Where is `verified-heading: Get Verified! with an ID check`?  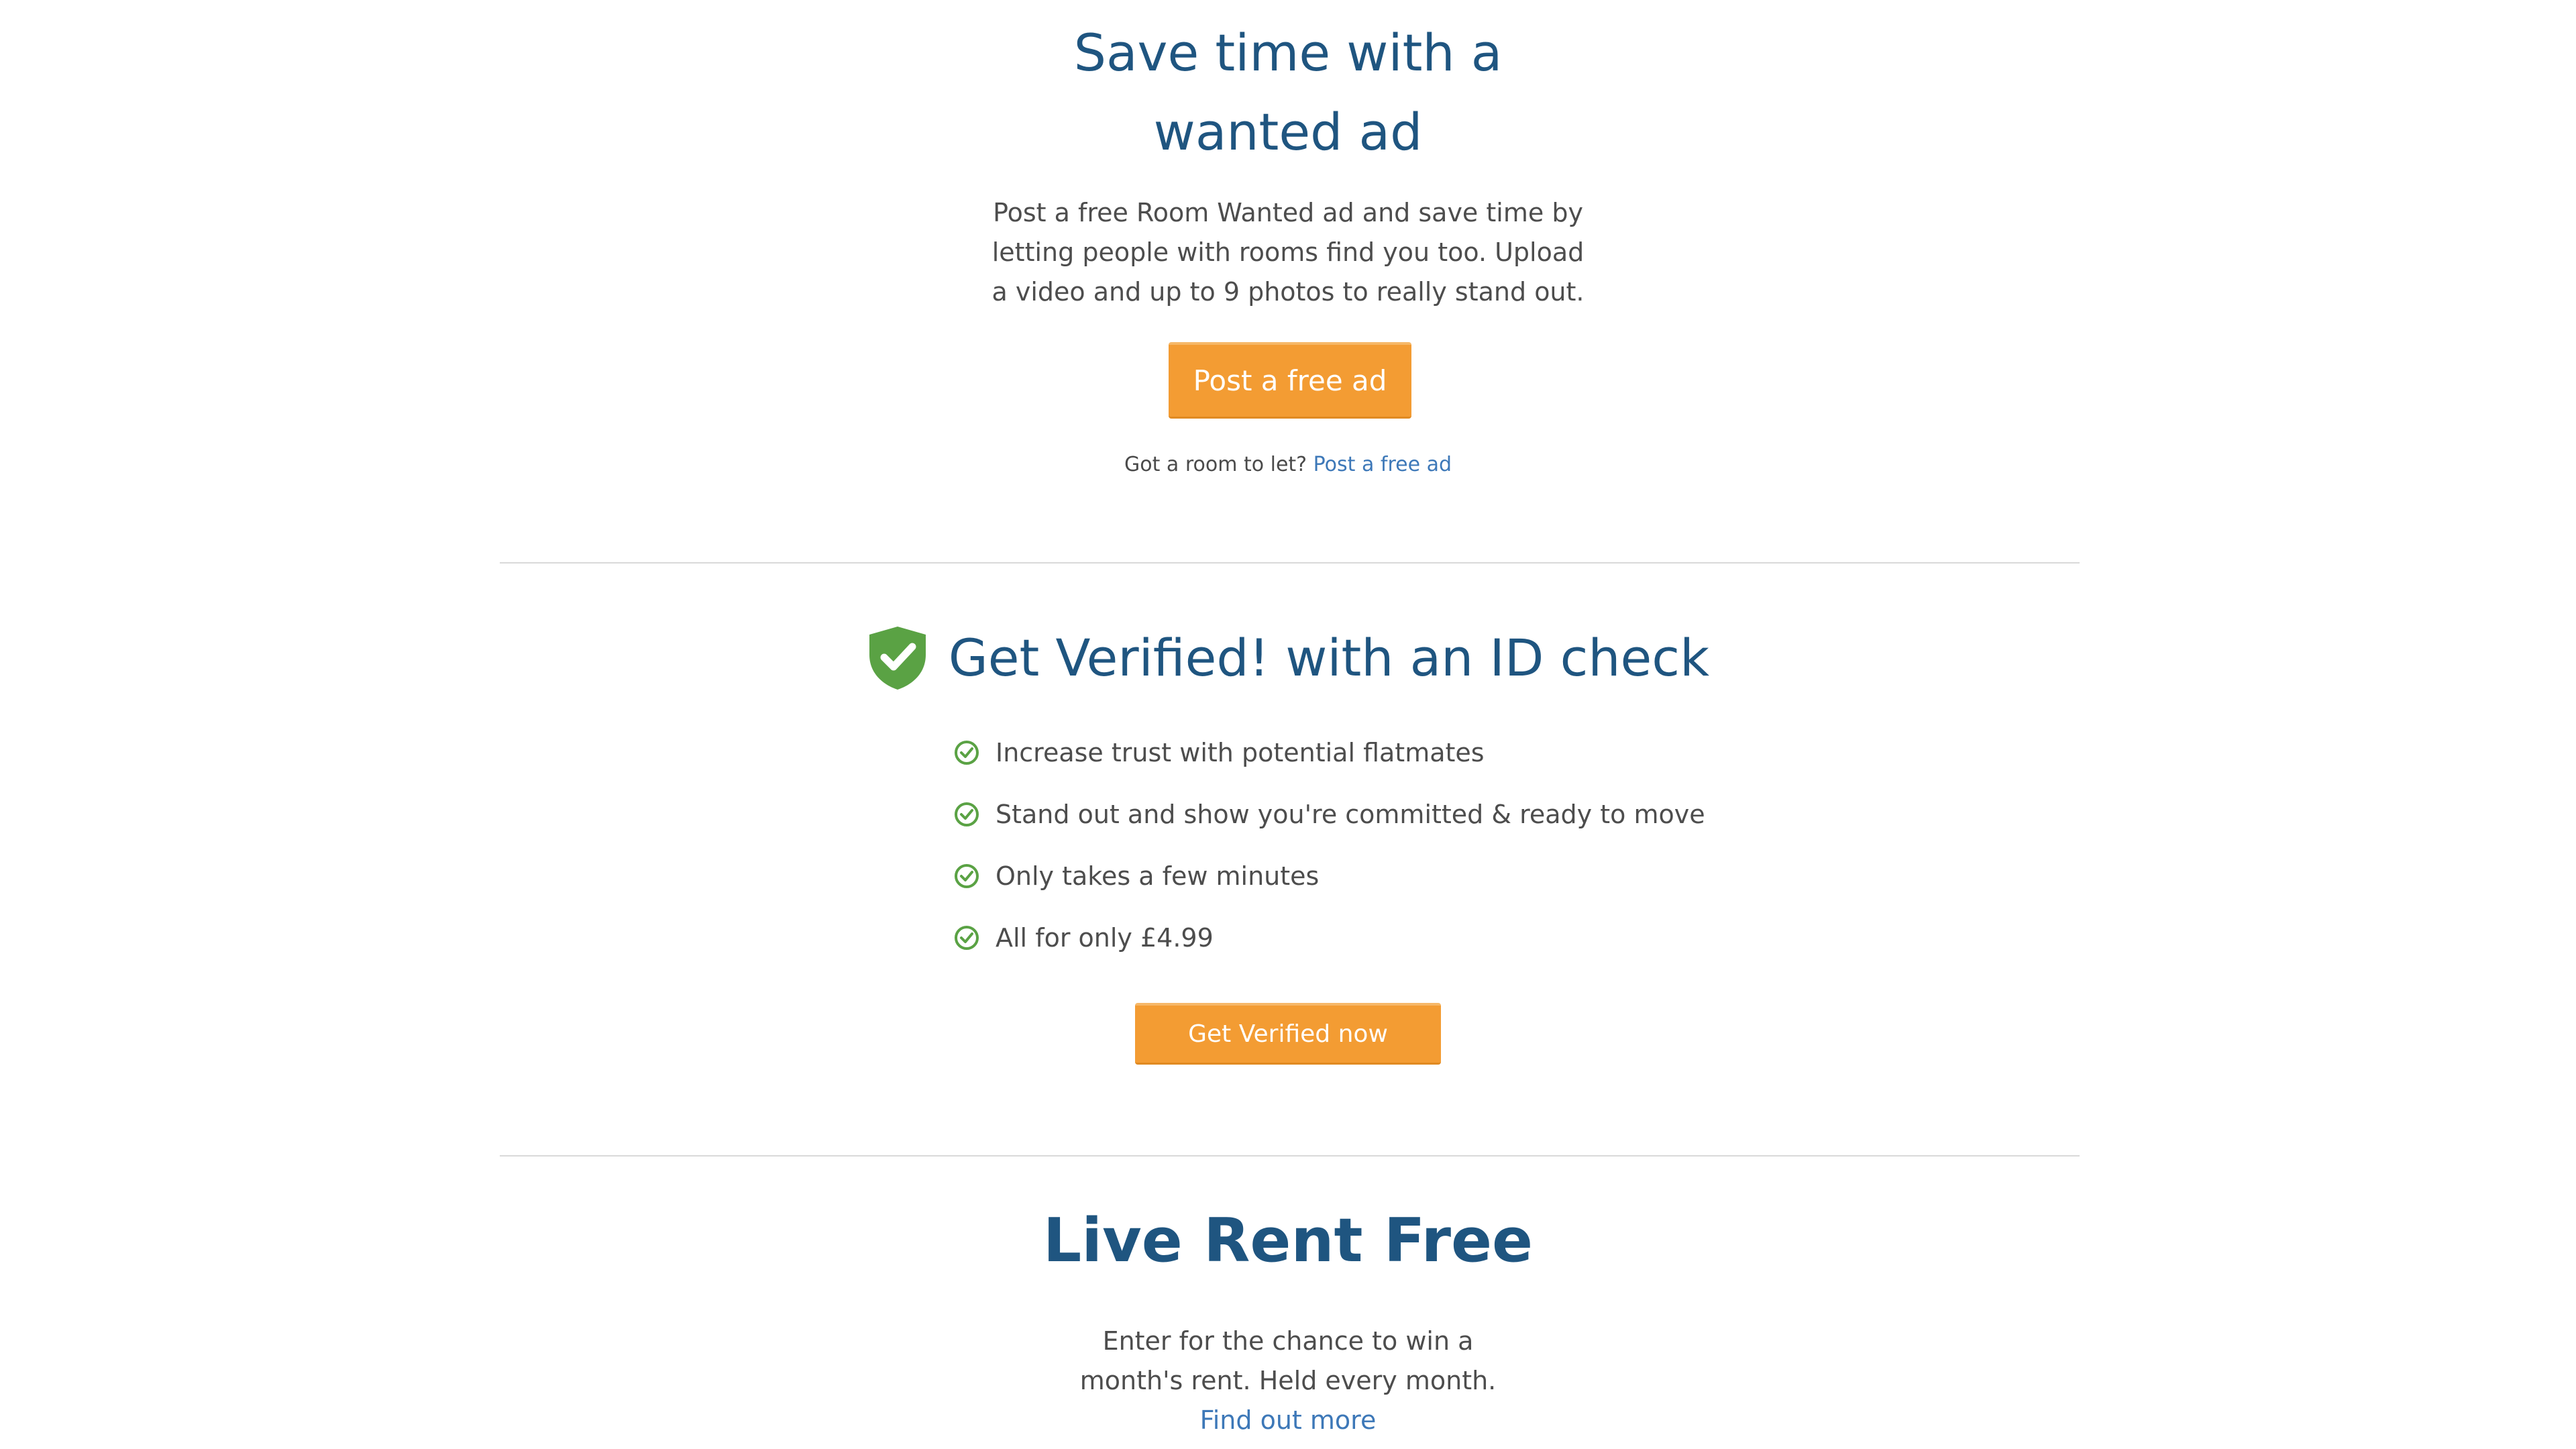 verified-heading: Get Verified! with an ID check is located at coordinates (1288, 658).